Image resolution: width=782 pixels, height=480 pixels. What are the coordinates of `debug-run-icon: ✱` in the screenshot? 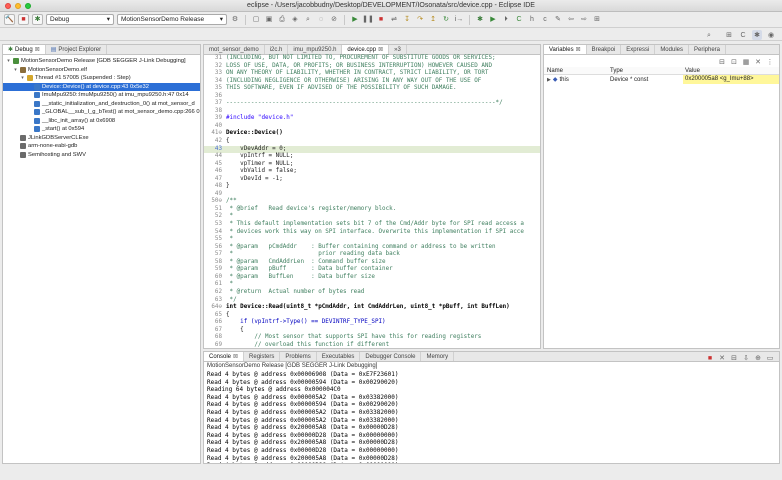 It's located at (480, 20).